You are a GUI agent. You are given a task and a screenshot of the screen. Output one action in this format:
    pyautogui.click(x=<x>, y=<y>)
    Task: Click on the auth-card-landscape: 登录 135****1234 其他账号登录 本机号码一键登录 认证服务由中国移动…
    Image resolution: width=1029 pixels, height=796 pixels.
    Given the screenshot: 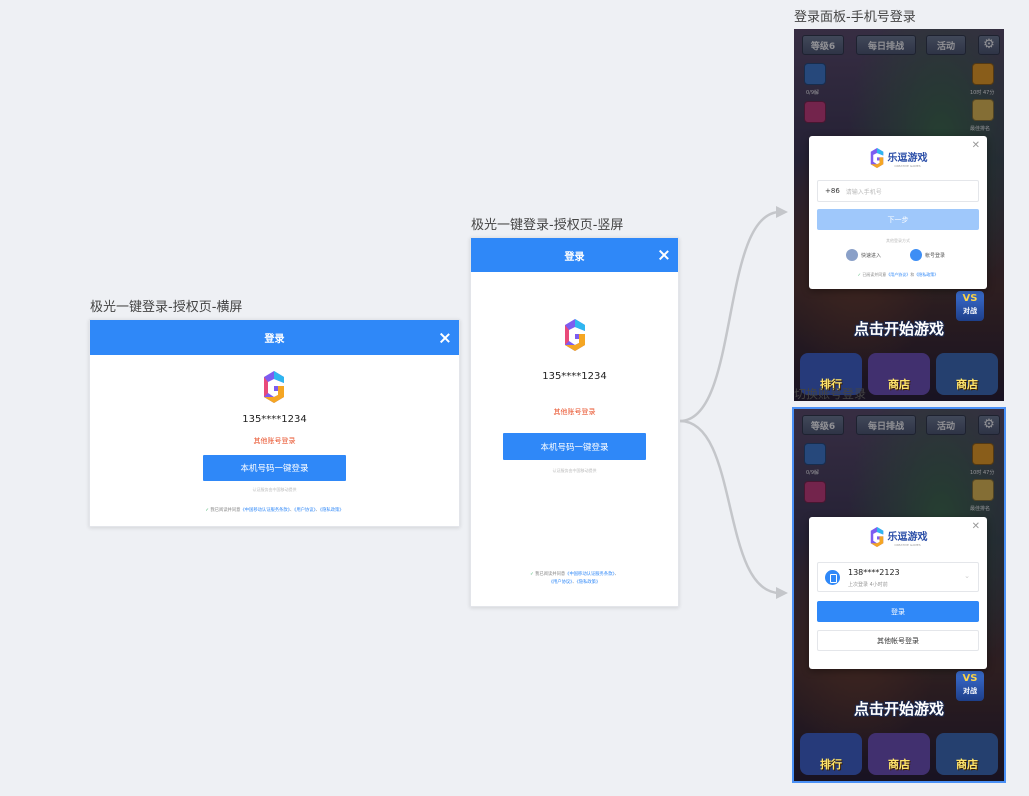 What is the action you would take?
    pyautogui.click(x=274, y=423)
    